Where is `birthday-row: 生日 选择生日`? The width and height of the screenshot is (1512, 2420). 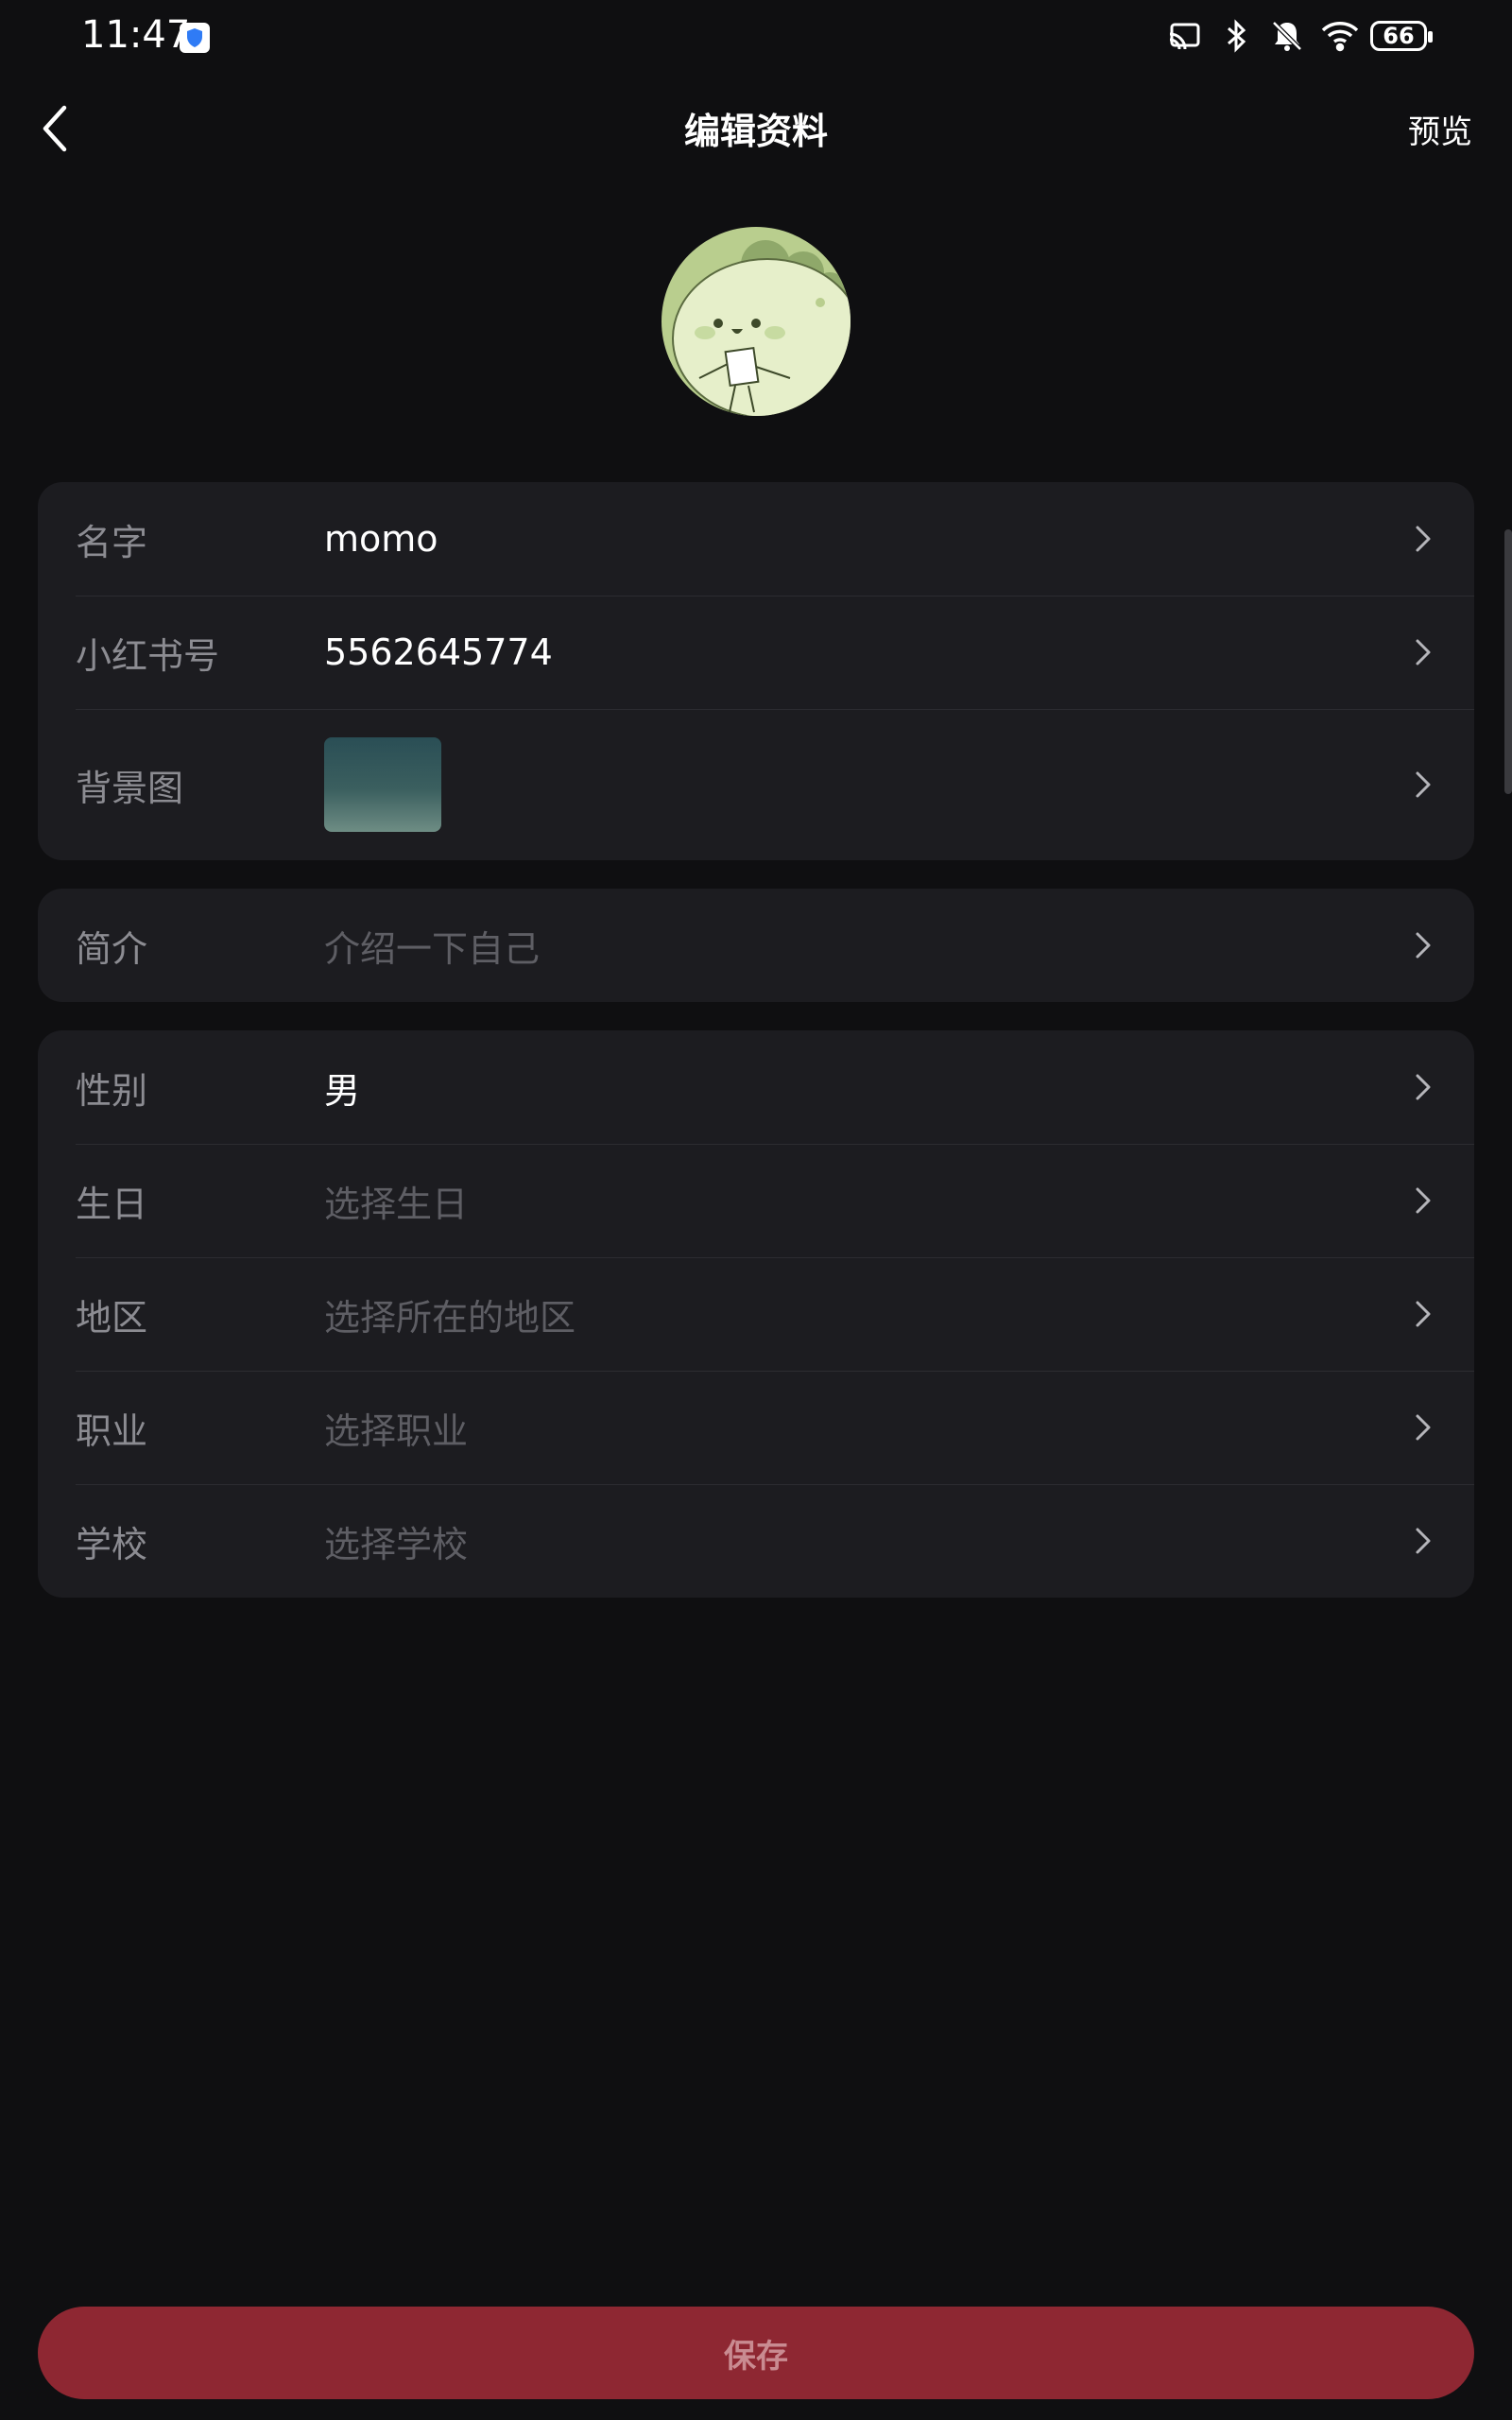 birthday-row: 生日 选择生日 is located at coordinates (756, 1200).